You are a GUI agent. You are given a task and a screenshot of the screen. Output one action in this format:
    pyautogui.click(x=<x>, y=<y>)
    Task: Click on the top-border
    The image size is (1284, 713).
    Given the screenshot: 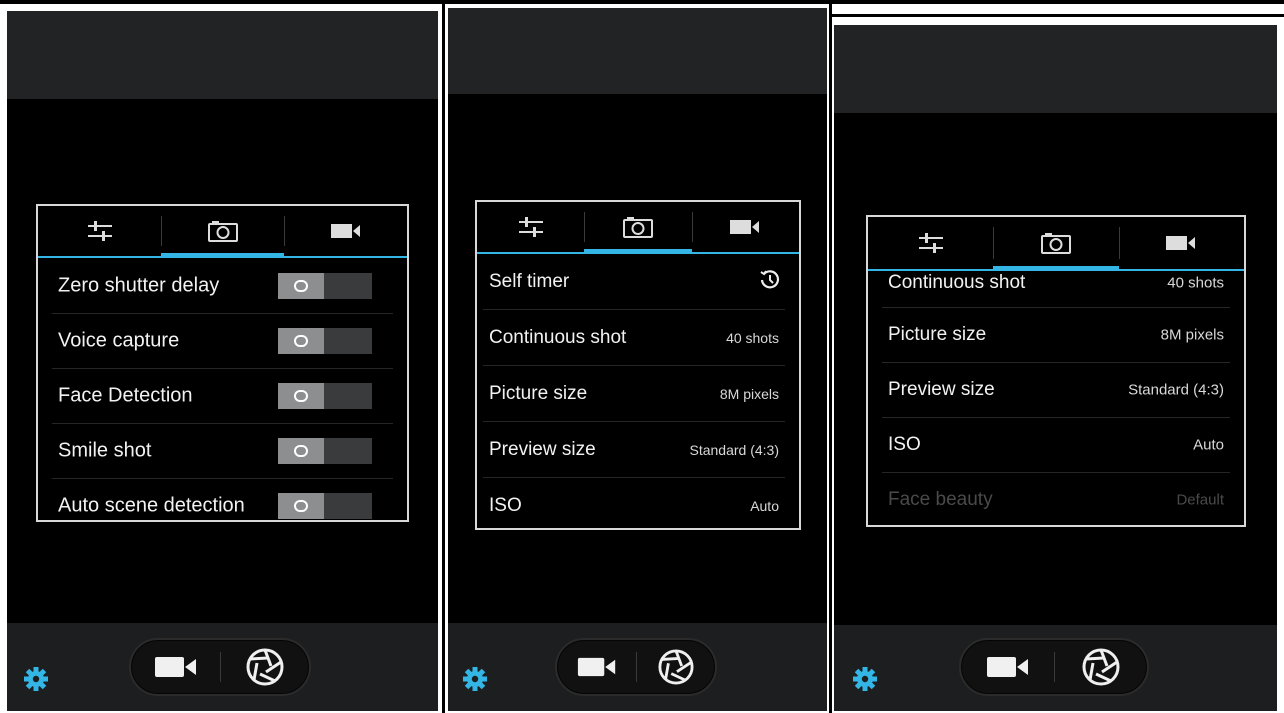 What is the action you would take?
    pyautogui.click(x=642, y=2)
    